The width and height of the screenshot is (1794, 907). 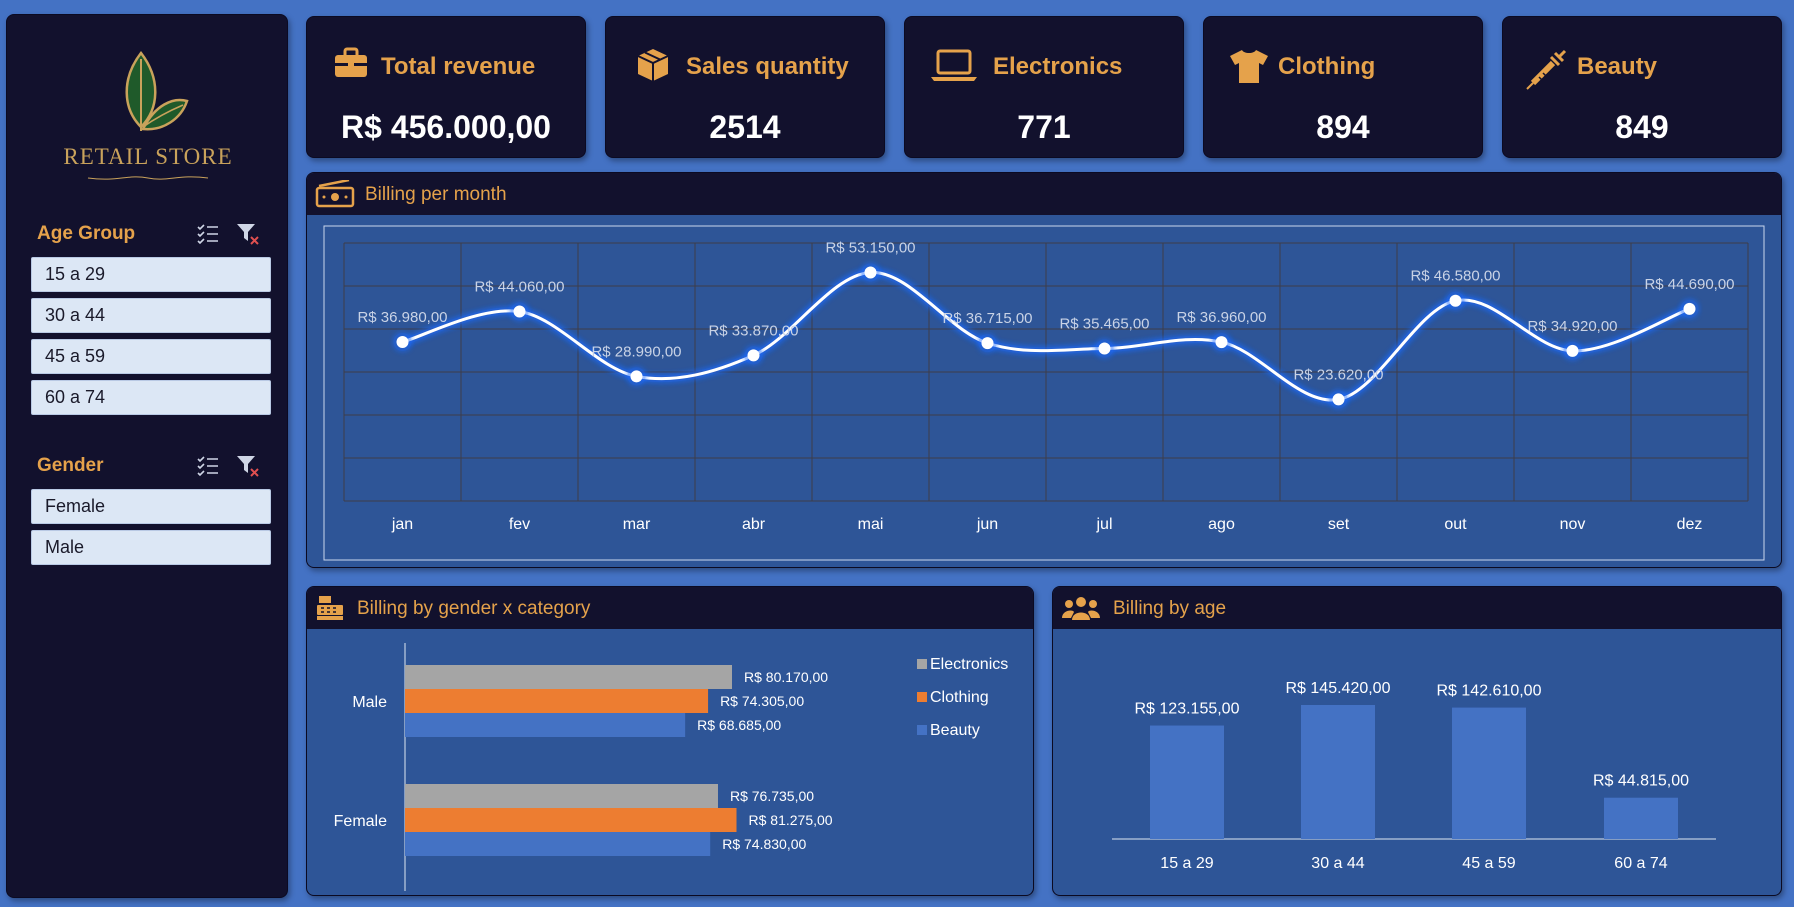 What do you see at coordinates (151, 356) in the screenshot?
I see `age-group-option: 45 a 59` at bounding box center [151, 356].